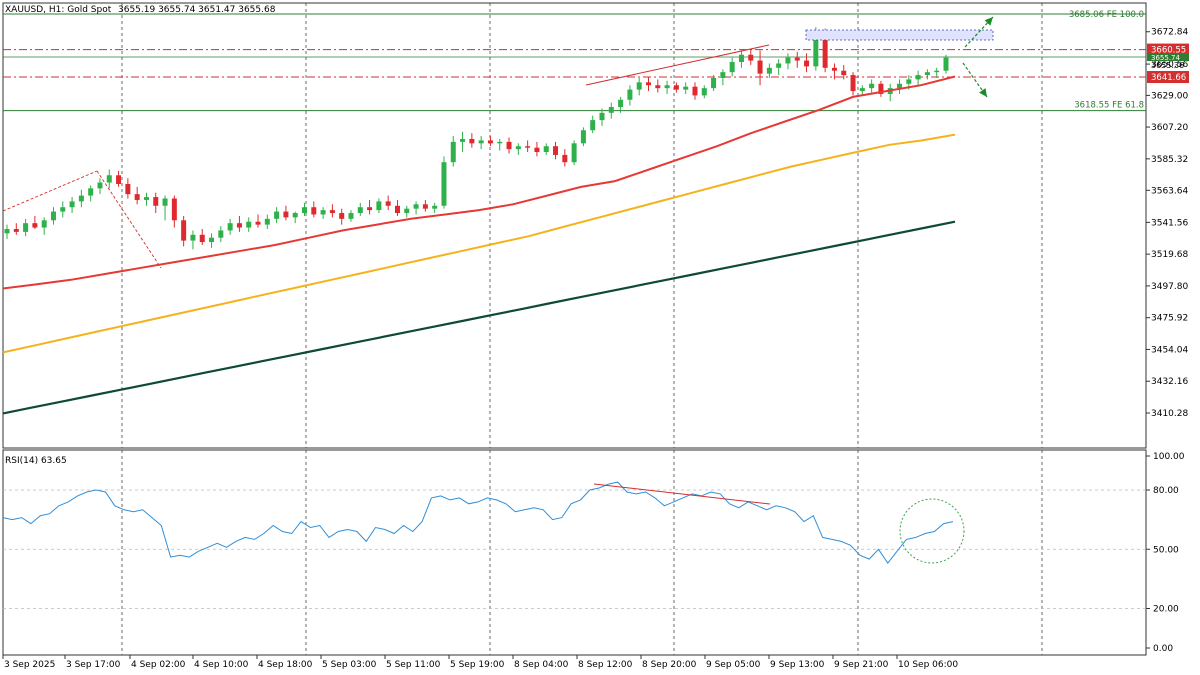  I want to click on x-tick-label: 4 Sep 02:00, so click(158, 665).